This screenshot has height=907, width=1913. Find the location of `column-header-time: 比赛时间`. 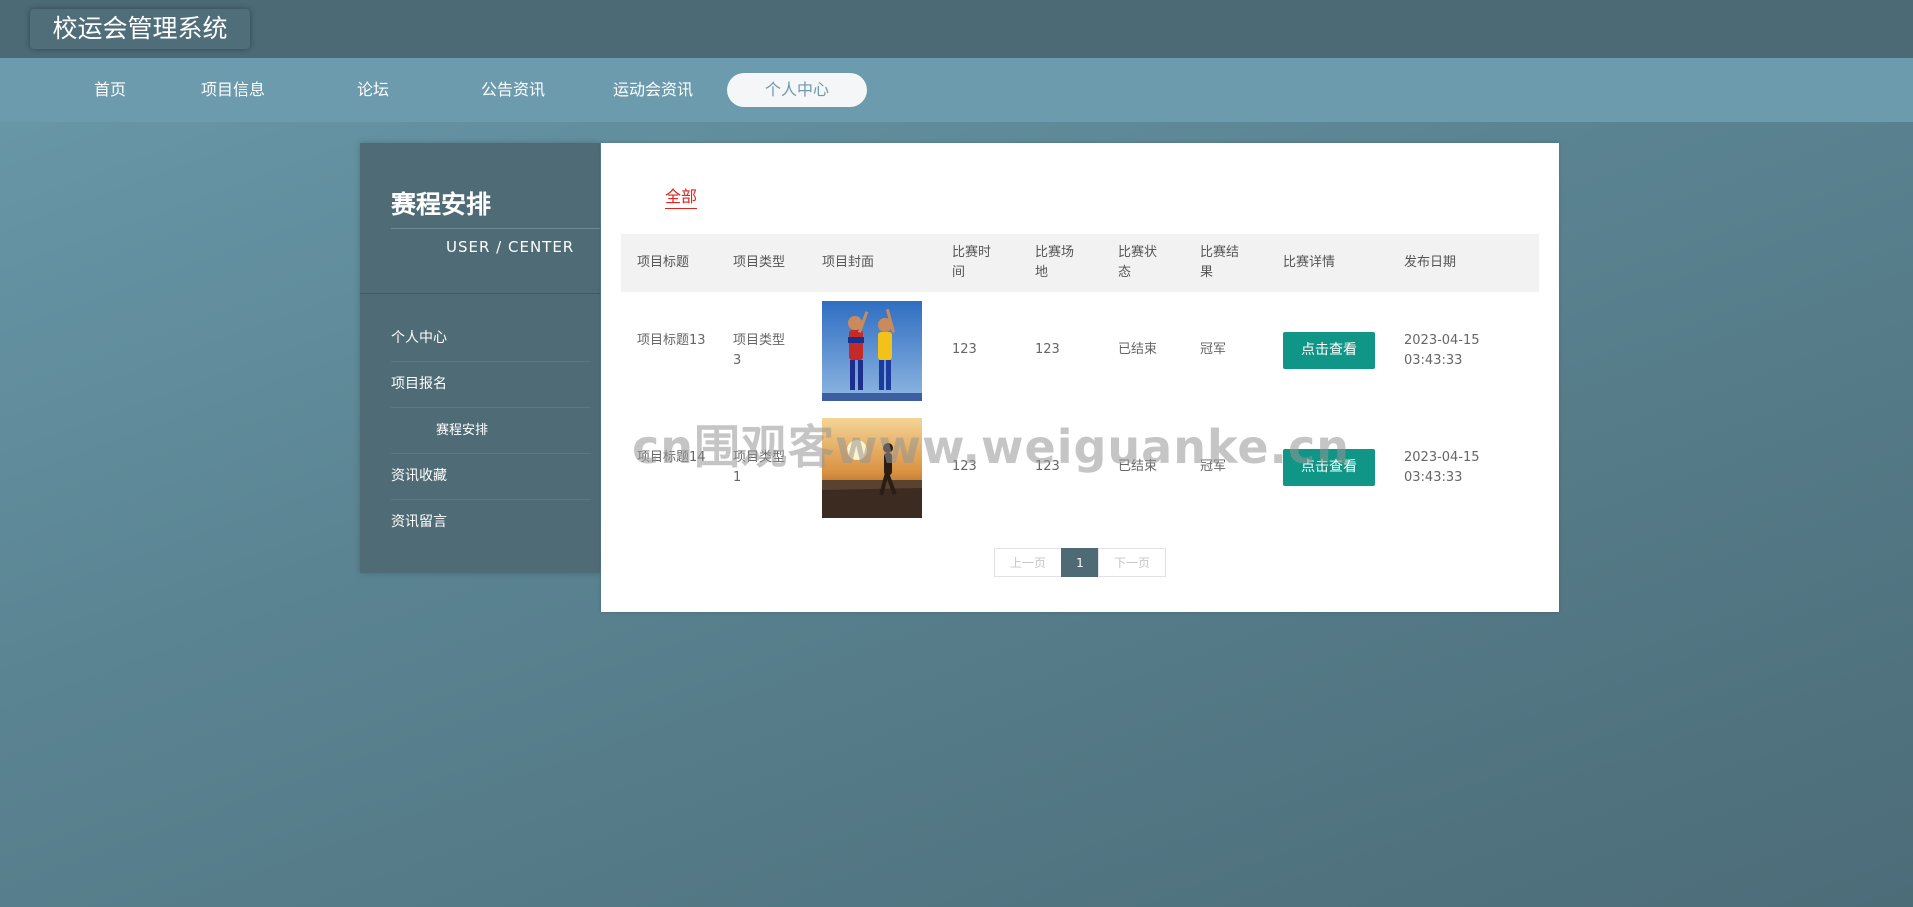

column-header-time: 比赛时间 is located at coordinates (972, 262).